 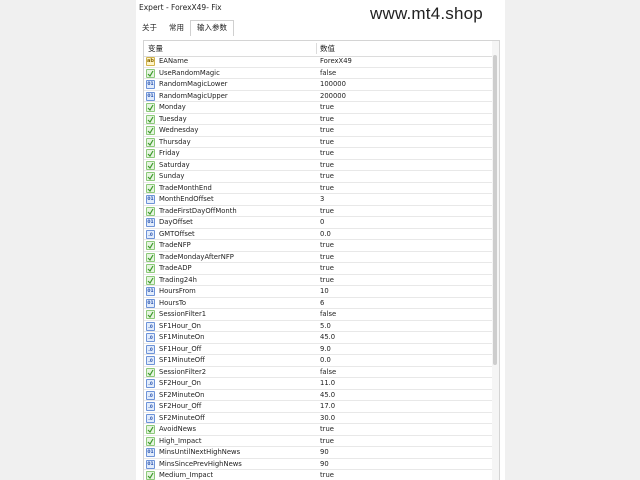 I want to click on param-row: TradeFirstDayOffMonth true, so click(x=318, y=211).